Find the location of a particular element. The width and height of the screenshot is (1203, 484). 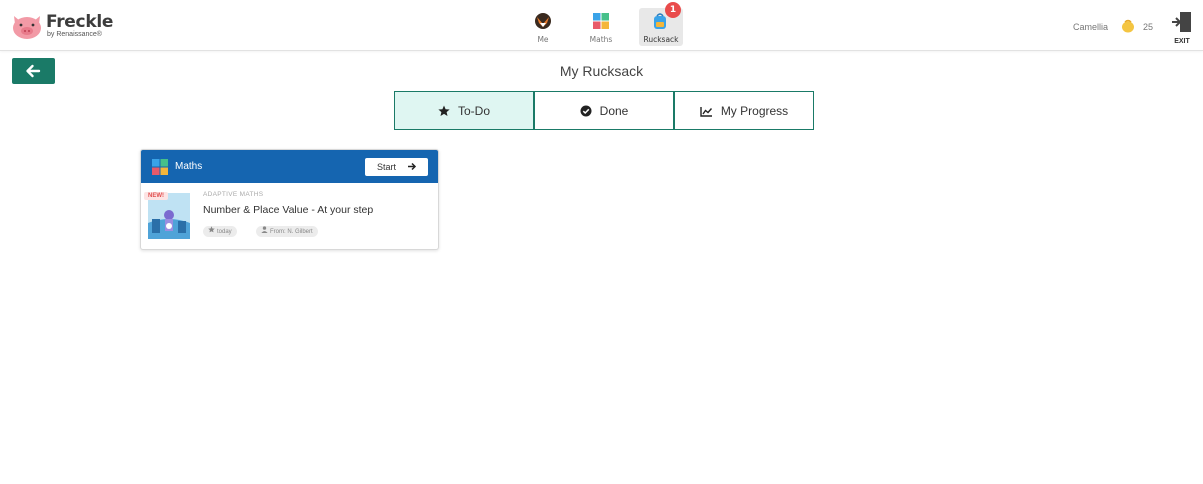

fox-avatar-icon is located at coordinates (543, 21).